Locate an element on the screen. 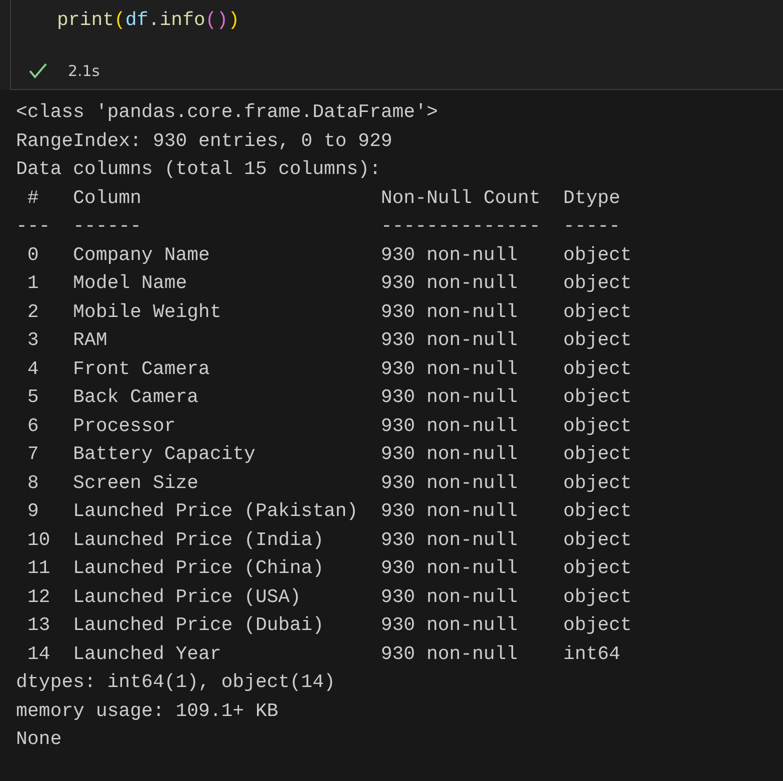 The height and width of the screenshot is (781, 783). output-line: 8 Screen Size 930 non-null object is located at coordinates (329, 483).